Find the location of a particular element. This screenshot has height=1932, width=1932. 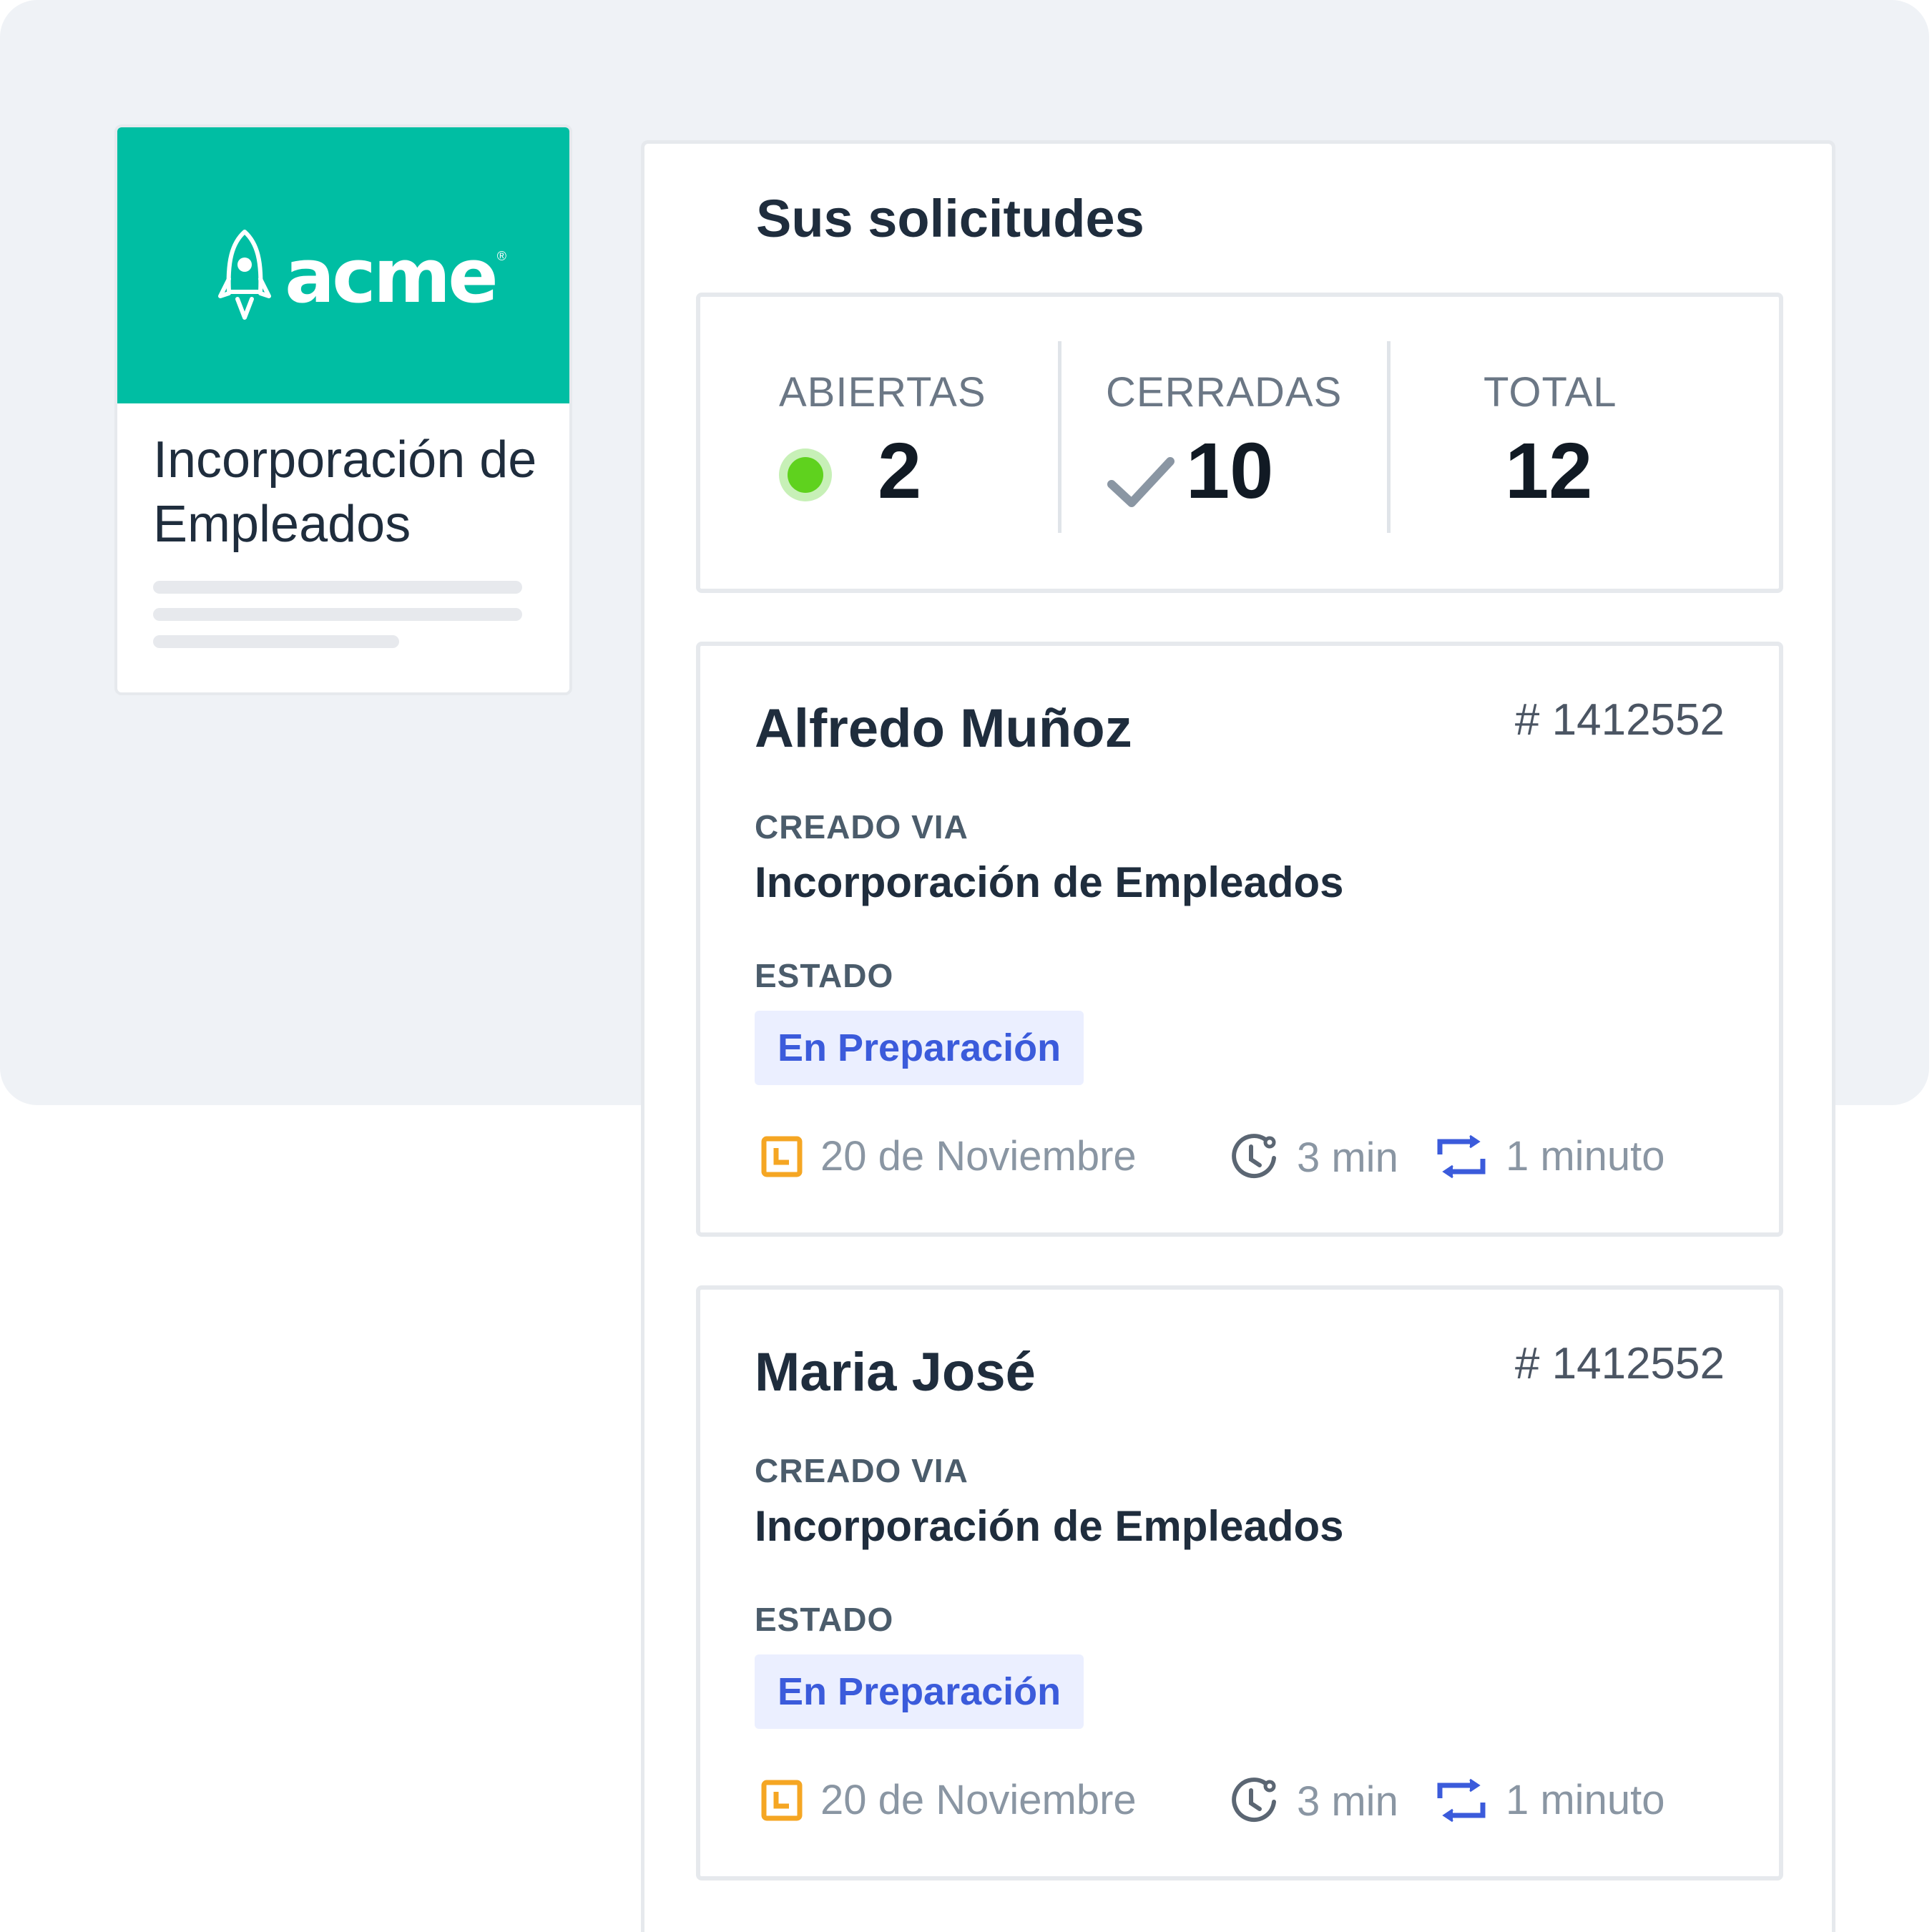

page-title: Sus solicitudes is located at coordinates (950, 218).